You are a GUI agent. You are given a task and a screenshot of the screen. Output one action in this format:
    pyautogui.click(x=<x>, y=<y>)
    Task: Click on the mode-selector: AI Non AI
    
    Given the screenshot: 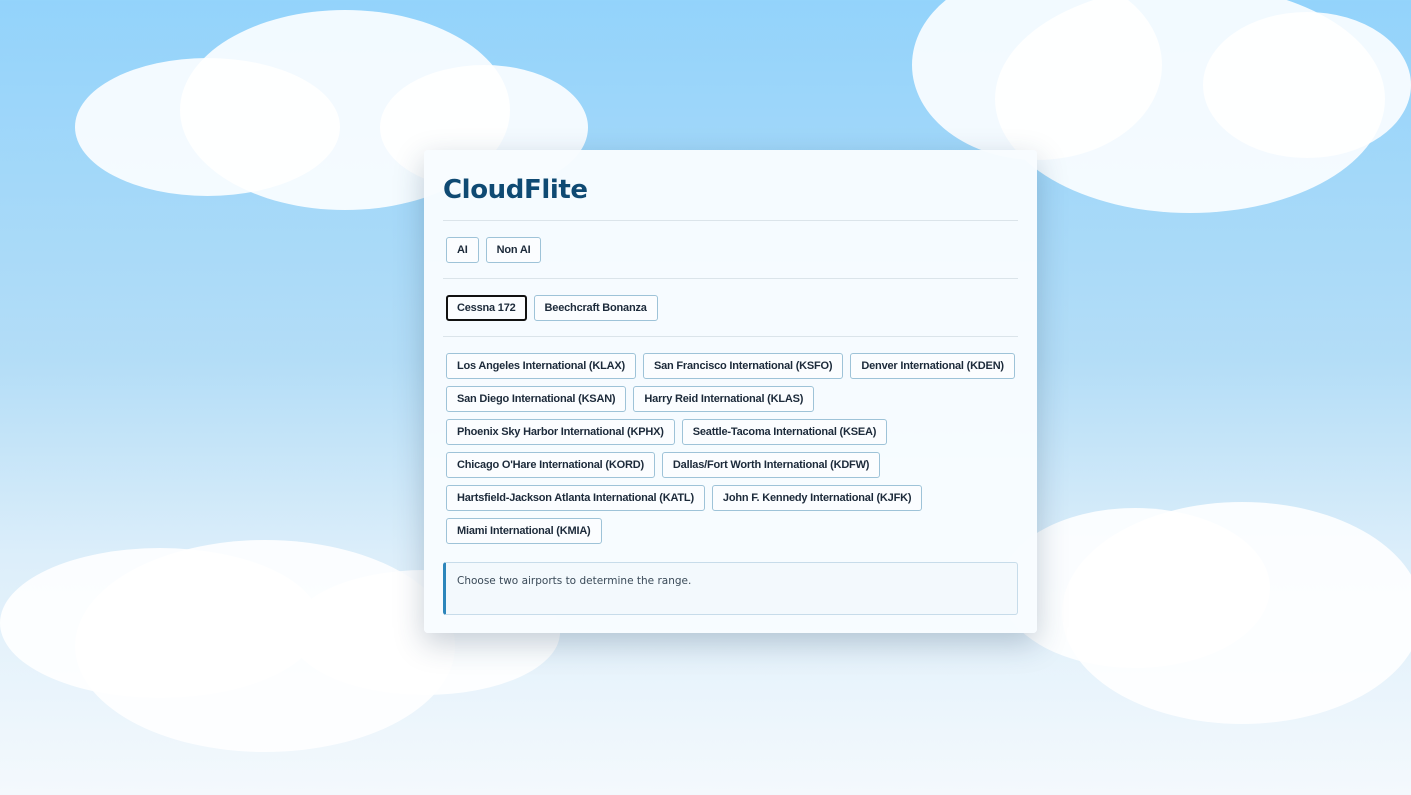 What is the action you would take?
    pyautogui.click(x=730, y=249)
    